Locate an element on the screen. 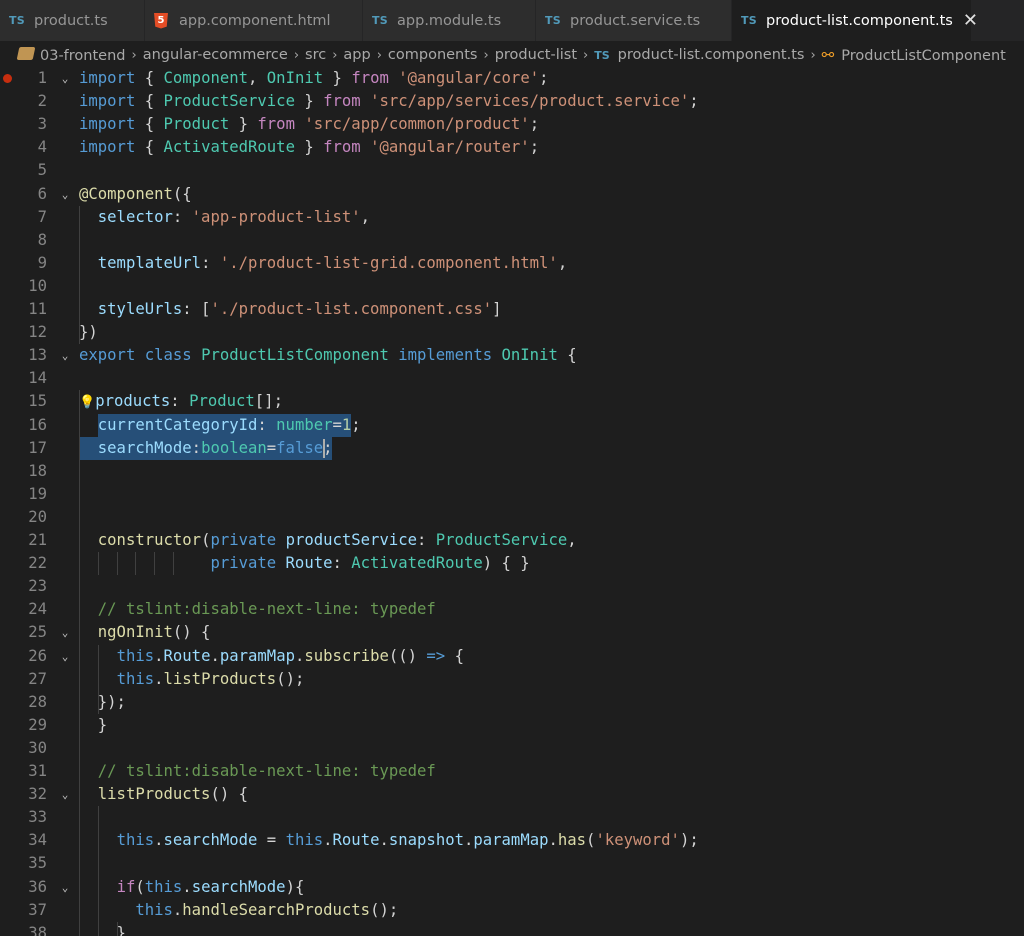  html5-file-icon: 5 is located at coordinates (161, 20).